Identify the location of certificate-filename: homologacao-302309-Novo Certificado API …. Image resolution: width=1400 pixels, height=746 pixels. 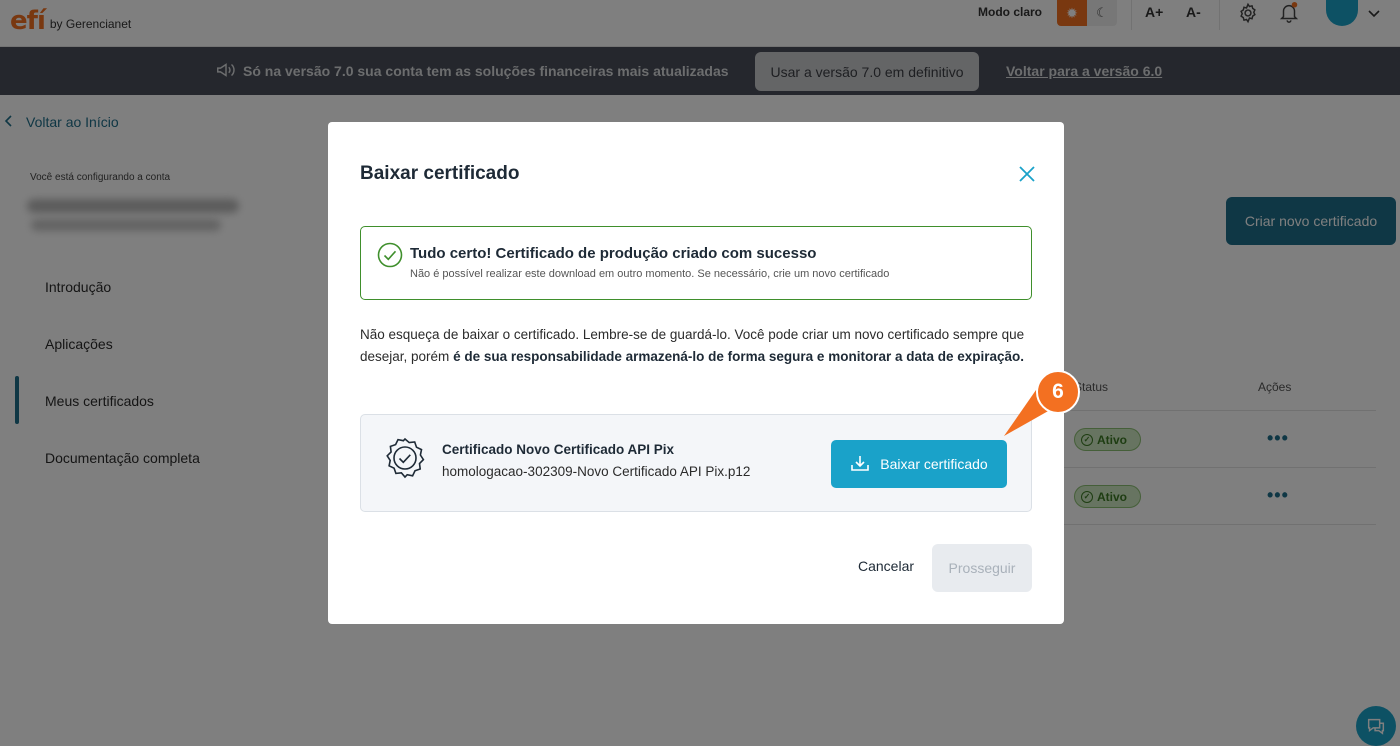
(596, 471).